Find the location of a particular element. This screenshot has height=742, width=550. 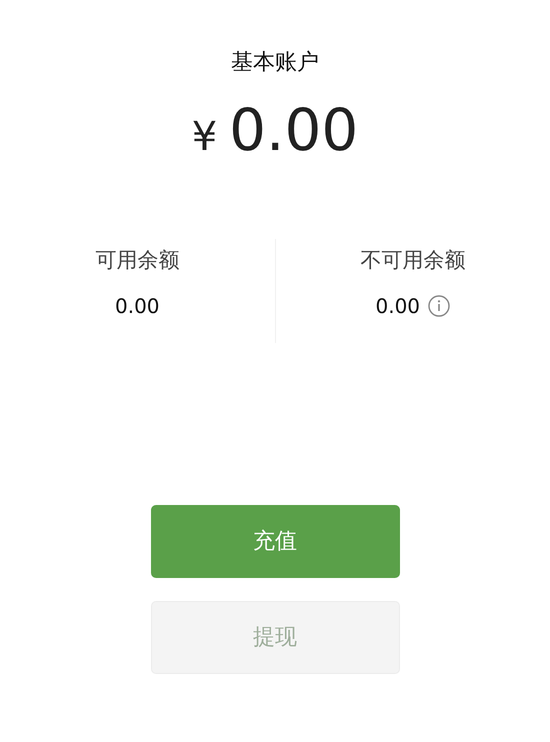

page-title: 基本账户 is located at coordinates (275, 63).